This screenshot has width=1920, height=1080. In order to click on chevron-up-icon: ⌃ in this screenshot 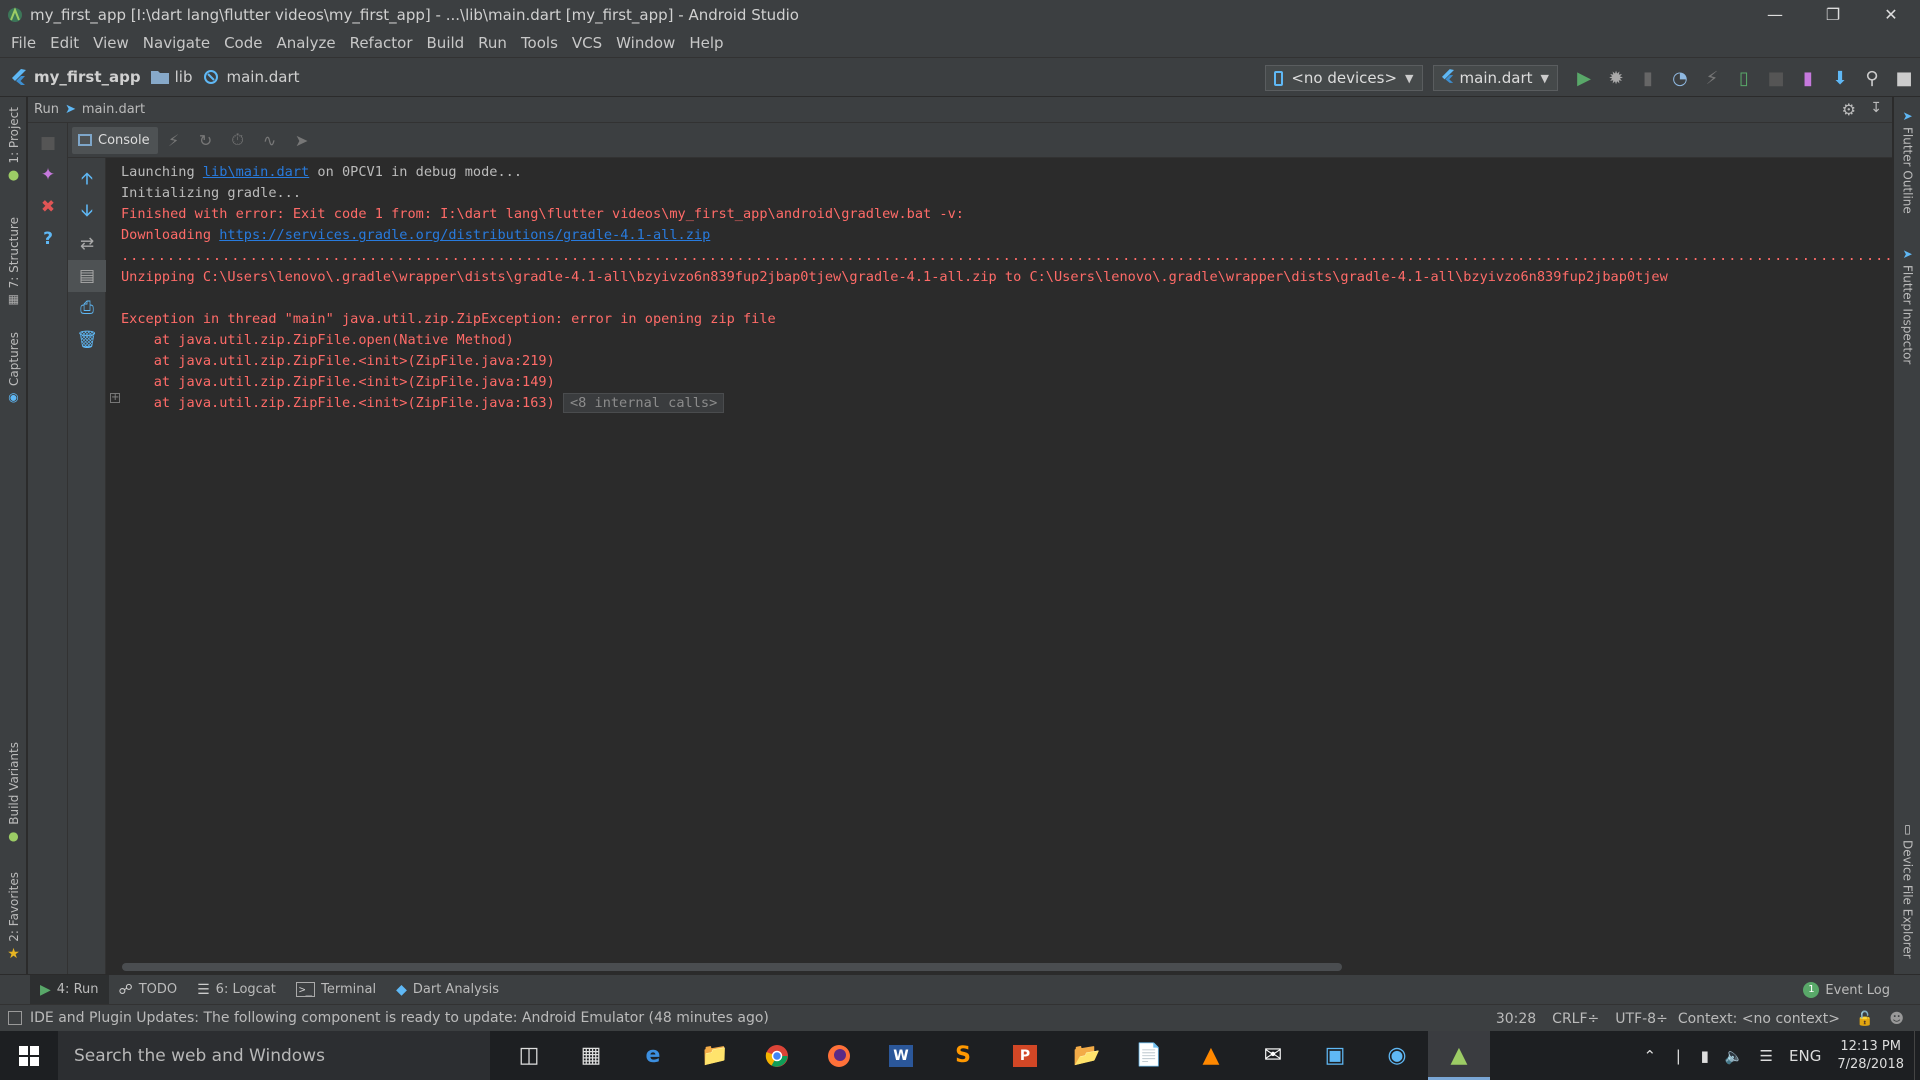, I will do `click(1649, 1056)`.